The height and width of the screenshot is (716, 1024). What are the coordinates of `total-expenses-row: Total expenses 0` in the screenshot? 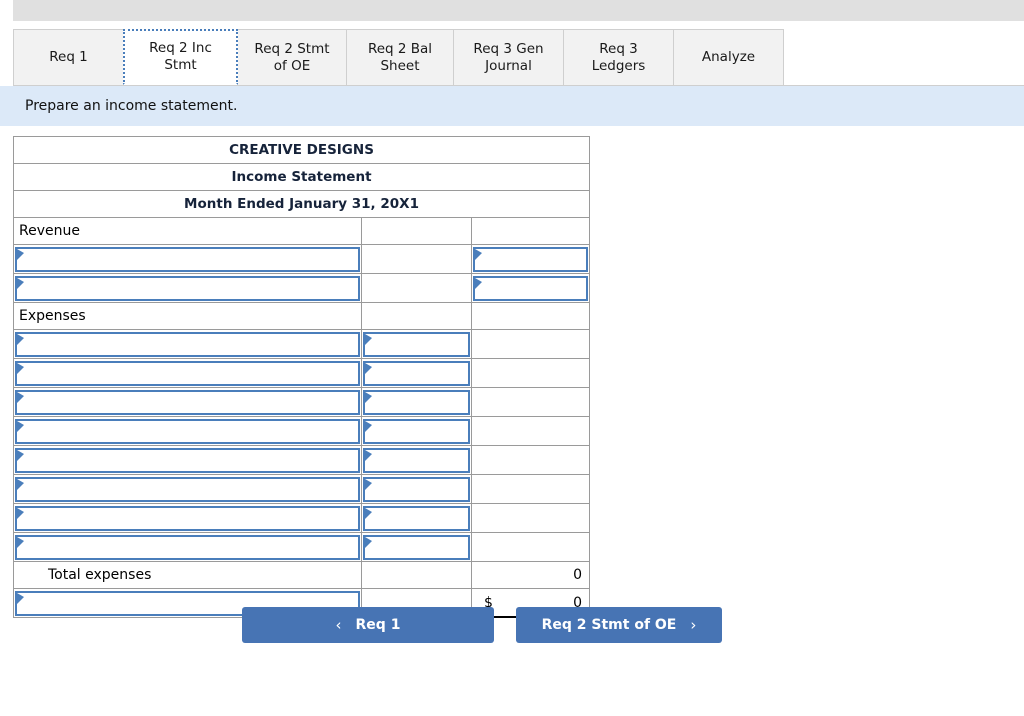 It's located at (302, 575).